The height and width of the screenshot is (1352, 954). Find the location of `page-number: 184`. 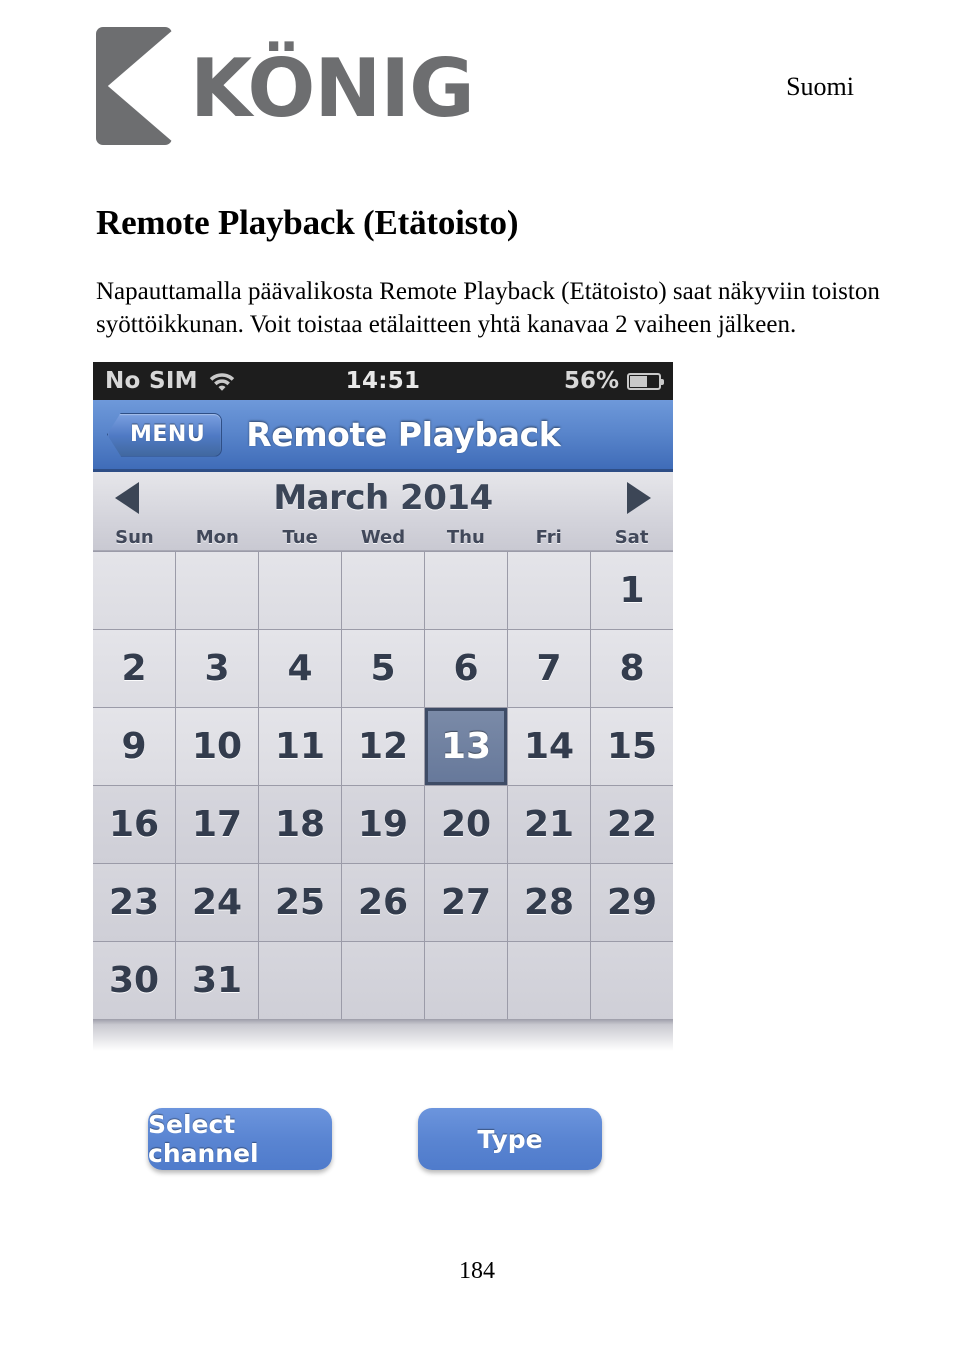

page-number: 184 is located at coordinates (477, 1271).